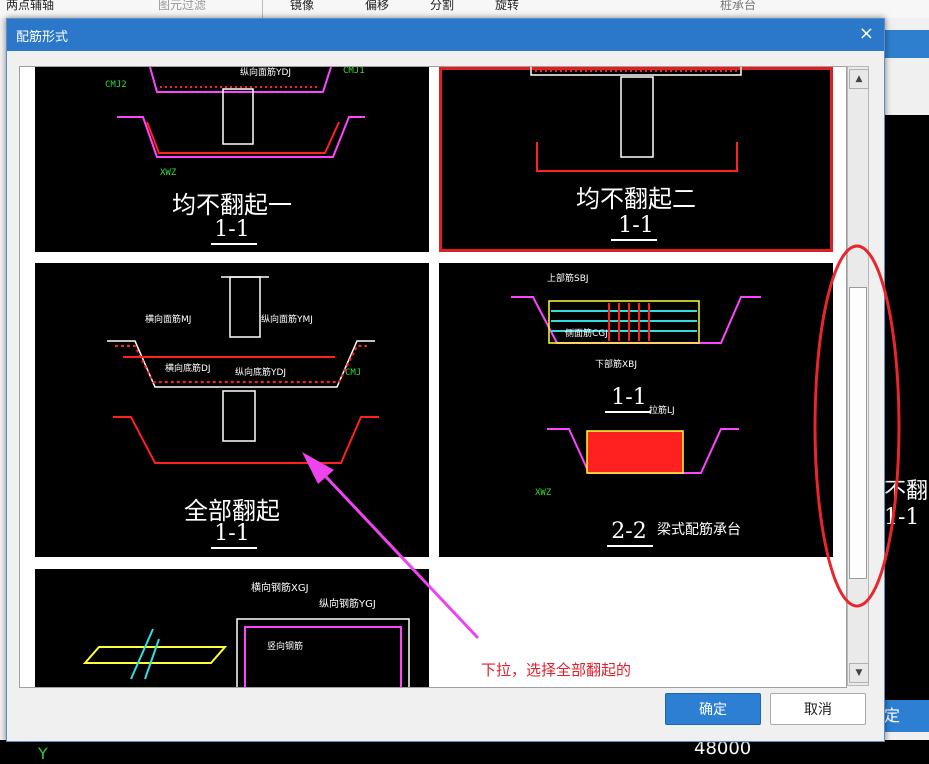 The image size is (929, 764). What do you see at coordinates (616, 364) in the screenshot?
I see `svg-text: 下部筋XBJ` at bounding box center [616, 364].